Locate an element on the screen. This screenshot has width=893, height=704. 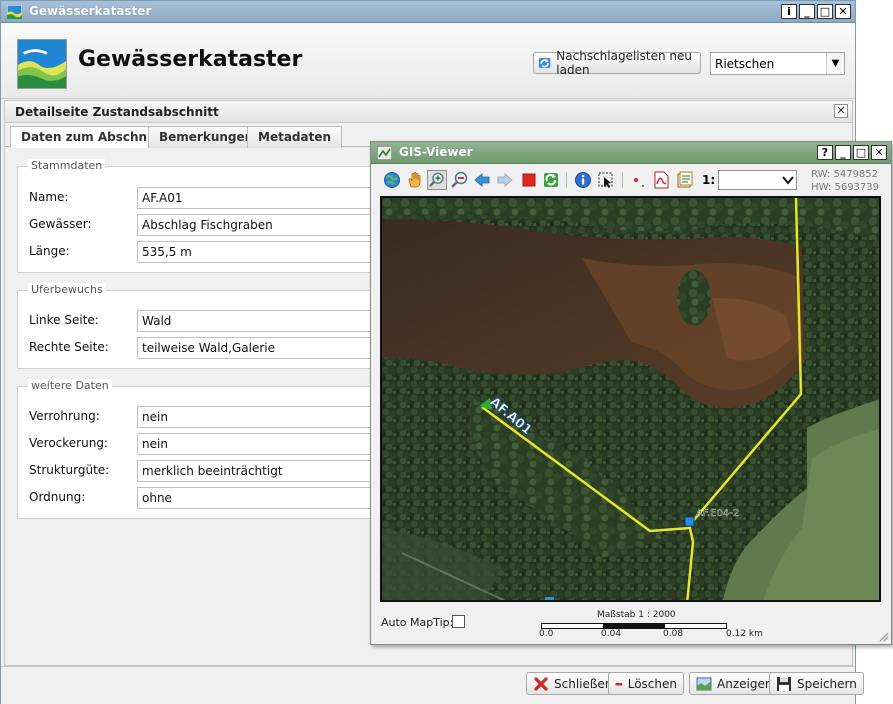
close-button: Schließen is located at coordinates (573, 683).